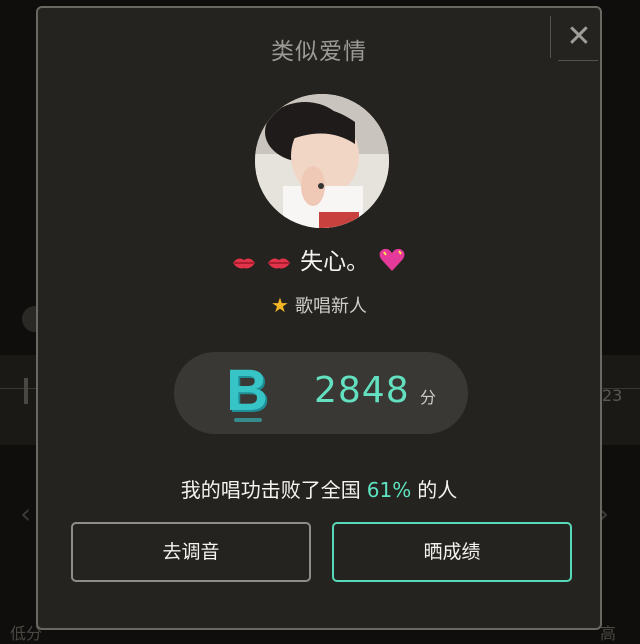 Image resolution: width=640 pixels, height=644 pixels. I want to click on grade-badge: B B B, so click(248, 391).